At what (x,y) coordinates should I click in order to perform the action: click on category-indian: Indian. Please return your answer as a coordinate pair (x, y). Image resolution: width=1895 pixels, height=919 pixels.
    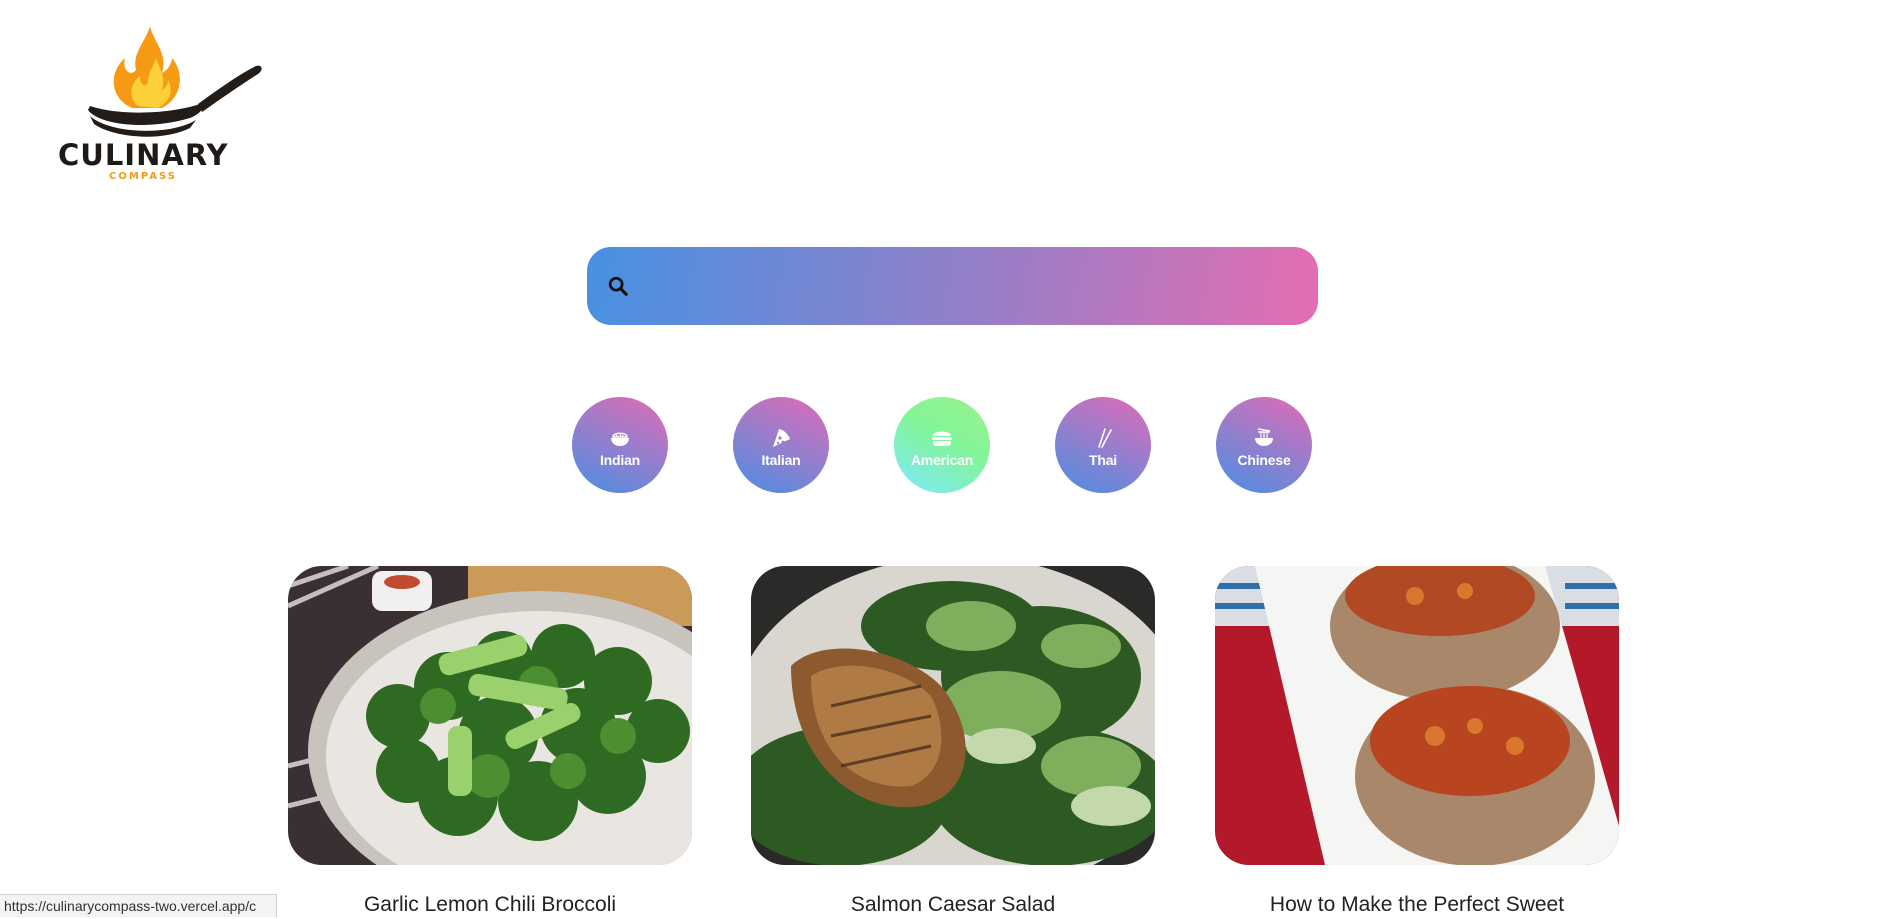
    Looking at the image, I should click on (620, 445).